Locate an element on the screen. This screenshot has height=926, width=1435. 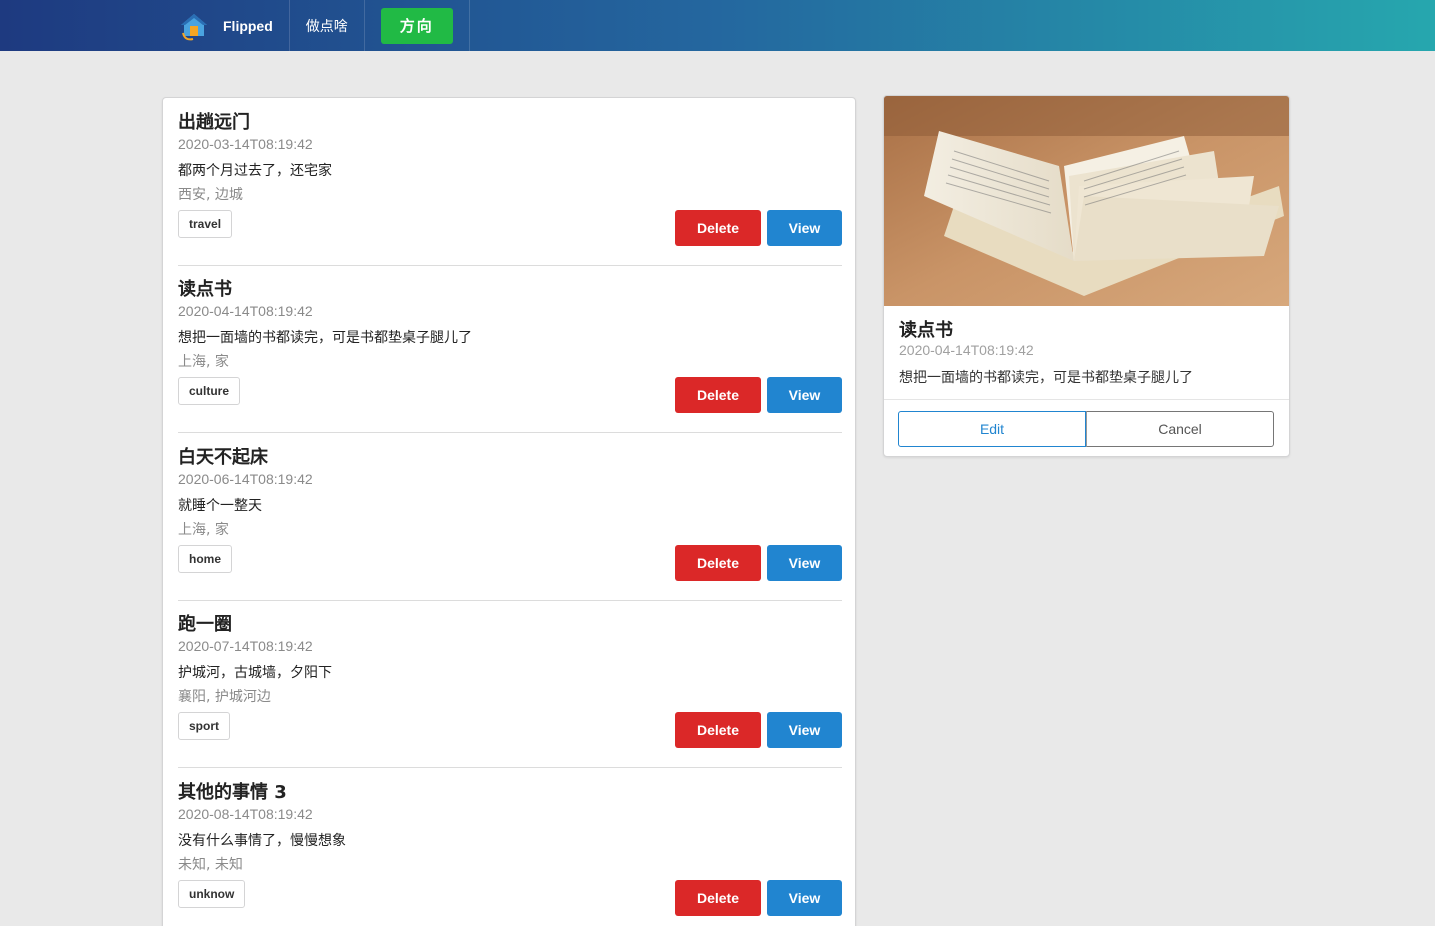
item-description: 就睡个一整天 is located at coordinates (220, 506).